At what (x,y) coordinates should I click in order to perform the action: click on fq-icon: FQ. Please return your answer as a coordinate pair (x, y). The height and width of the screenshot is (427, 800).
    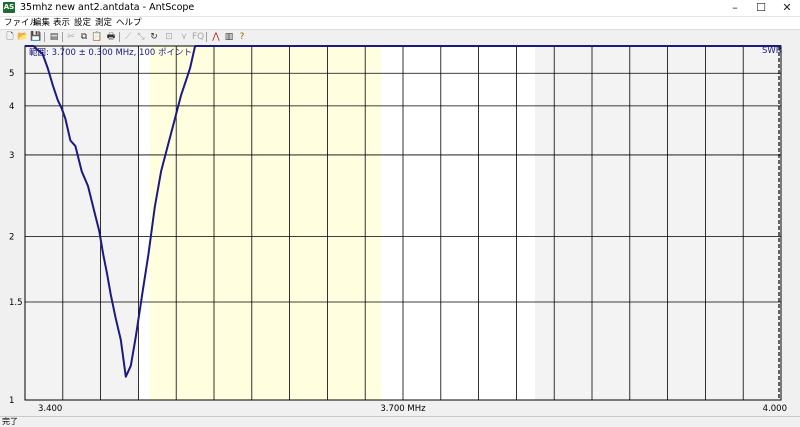
    Looking at the image, I should click on (198, 37).